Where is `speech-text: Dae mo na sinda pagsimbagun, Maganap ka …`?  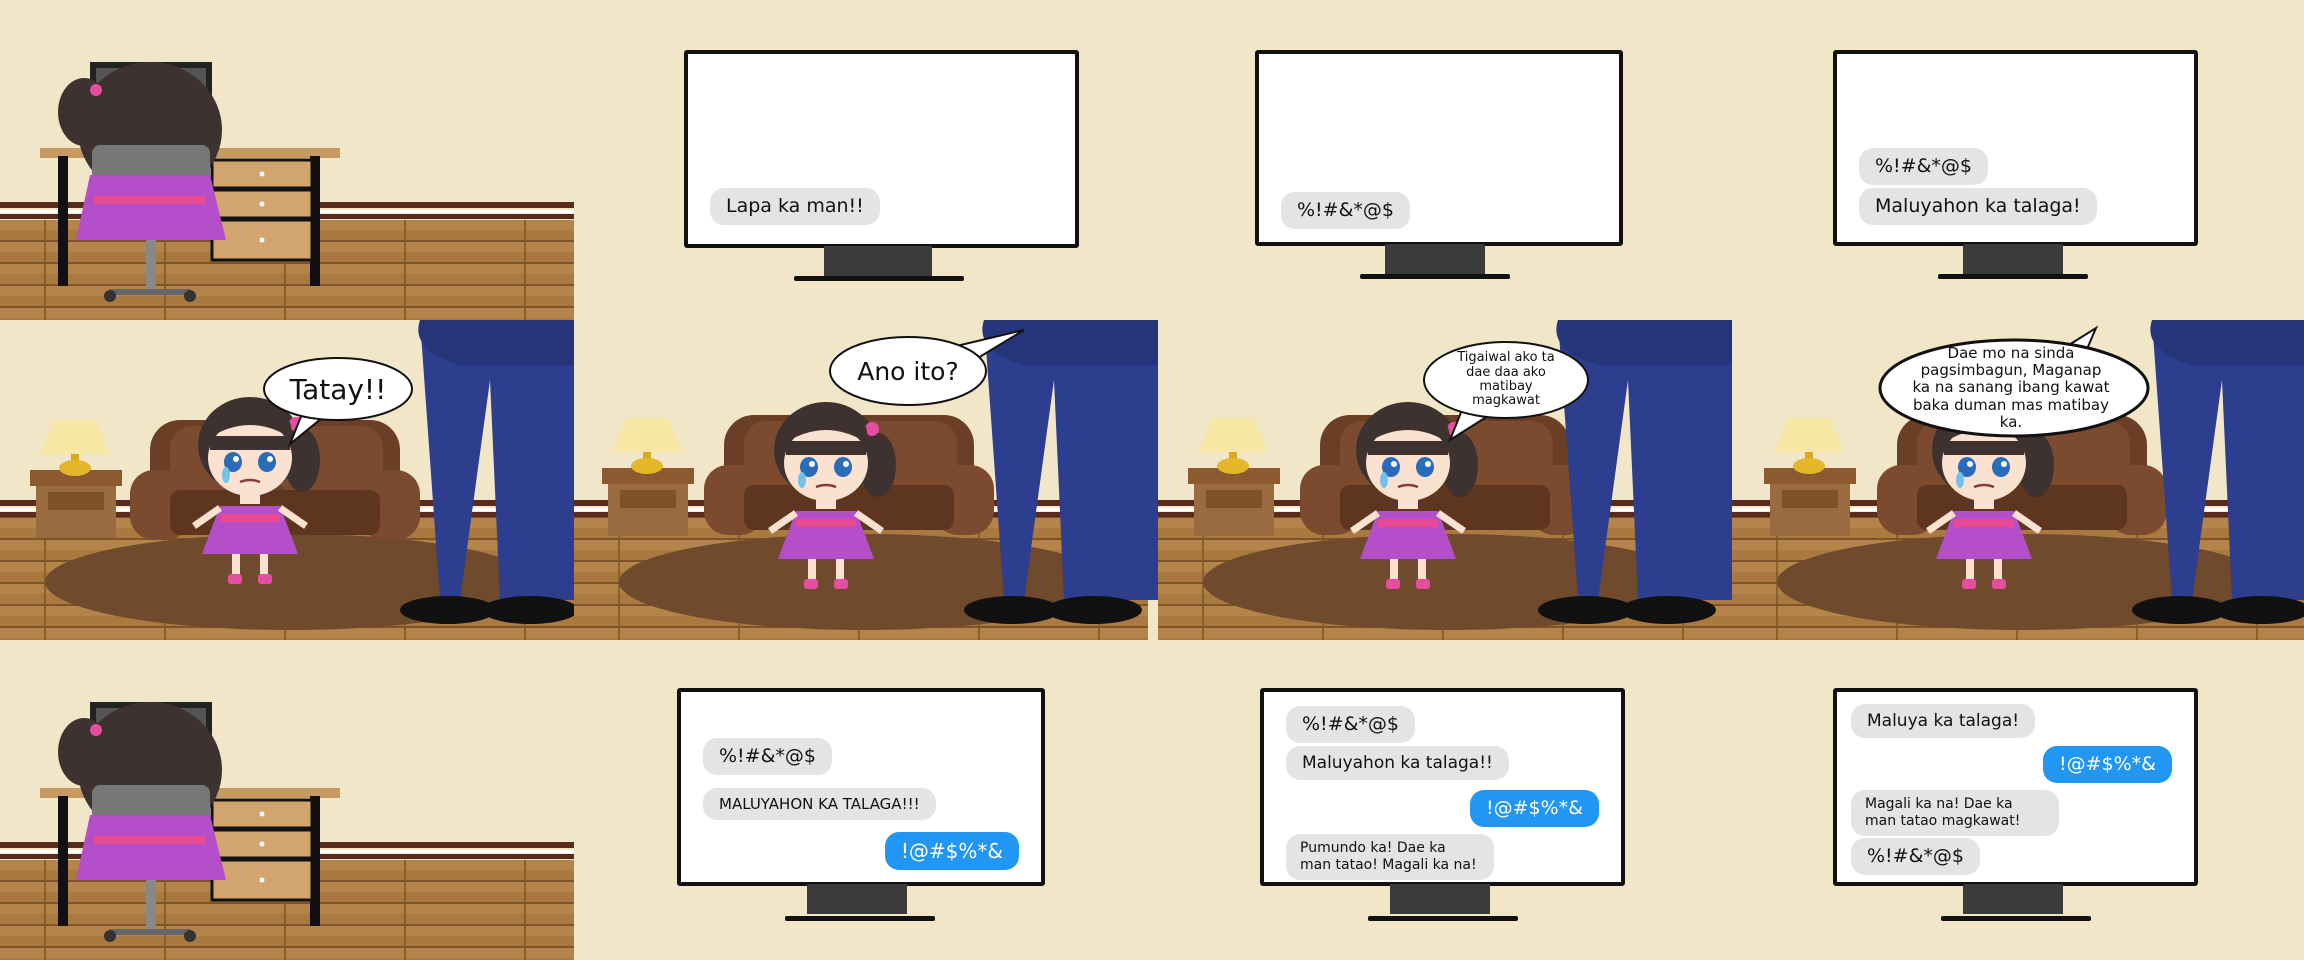 speech-text: Dae mo na sinda pagsimbagun, Maganap ka … is located at coordinates (2011, 387).